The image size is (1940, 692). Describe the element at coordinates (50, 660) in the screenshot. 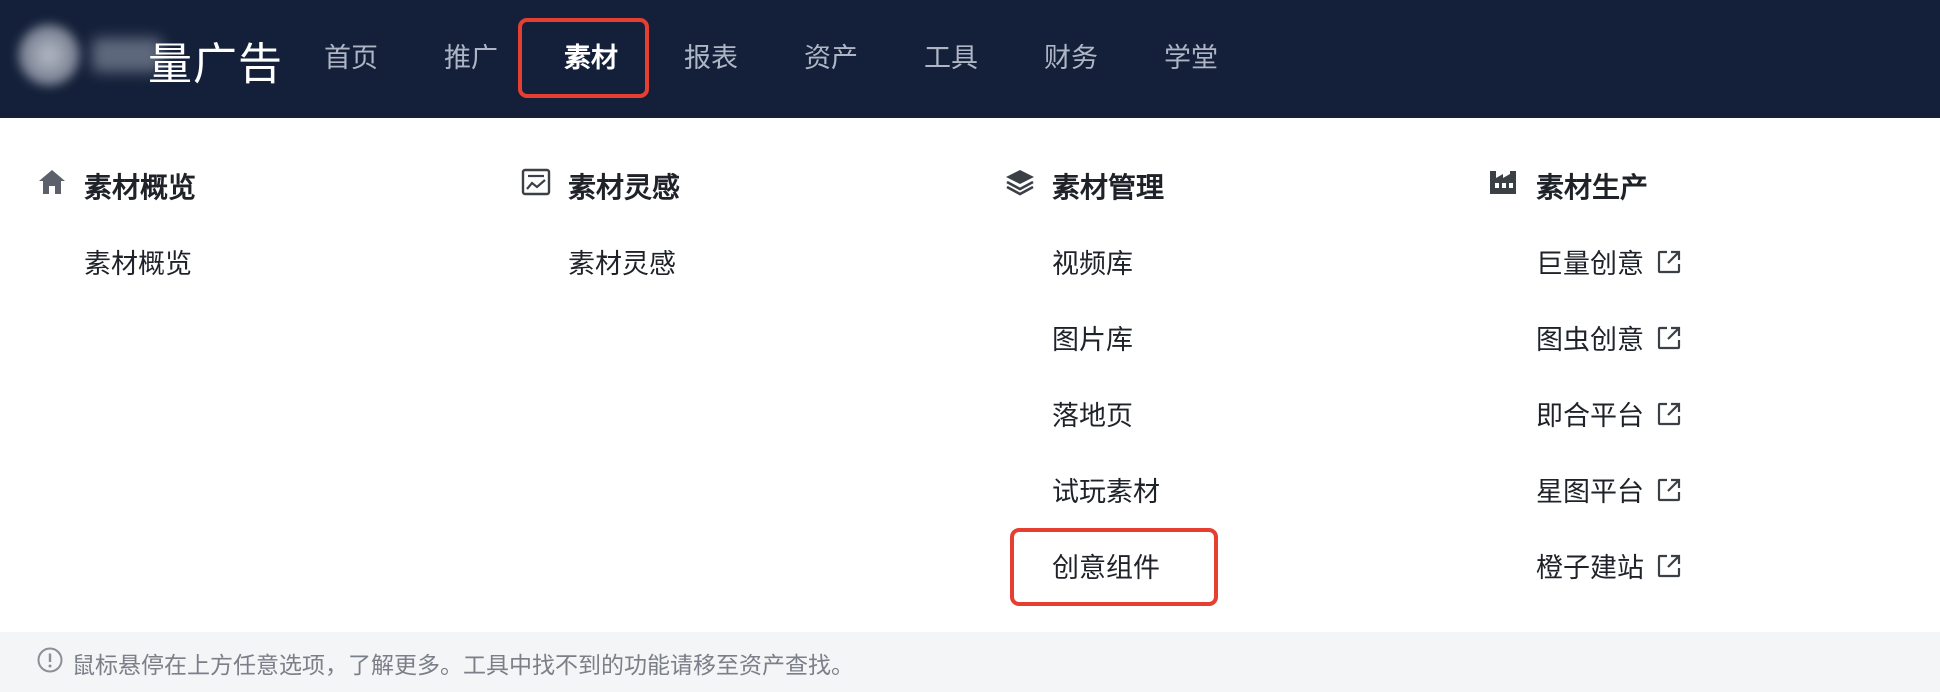

I see `info-icon` at that location.